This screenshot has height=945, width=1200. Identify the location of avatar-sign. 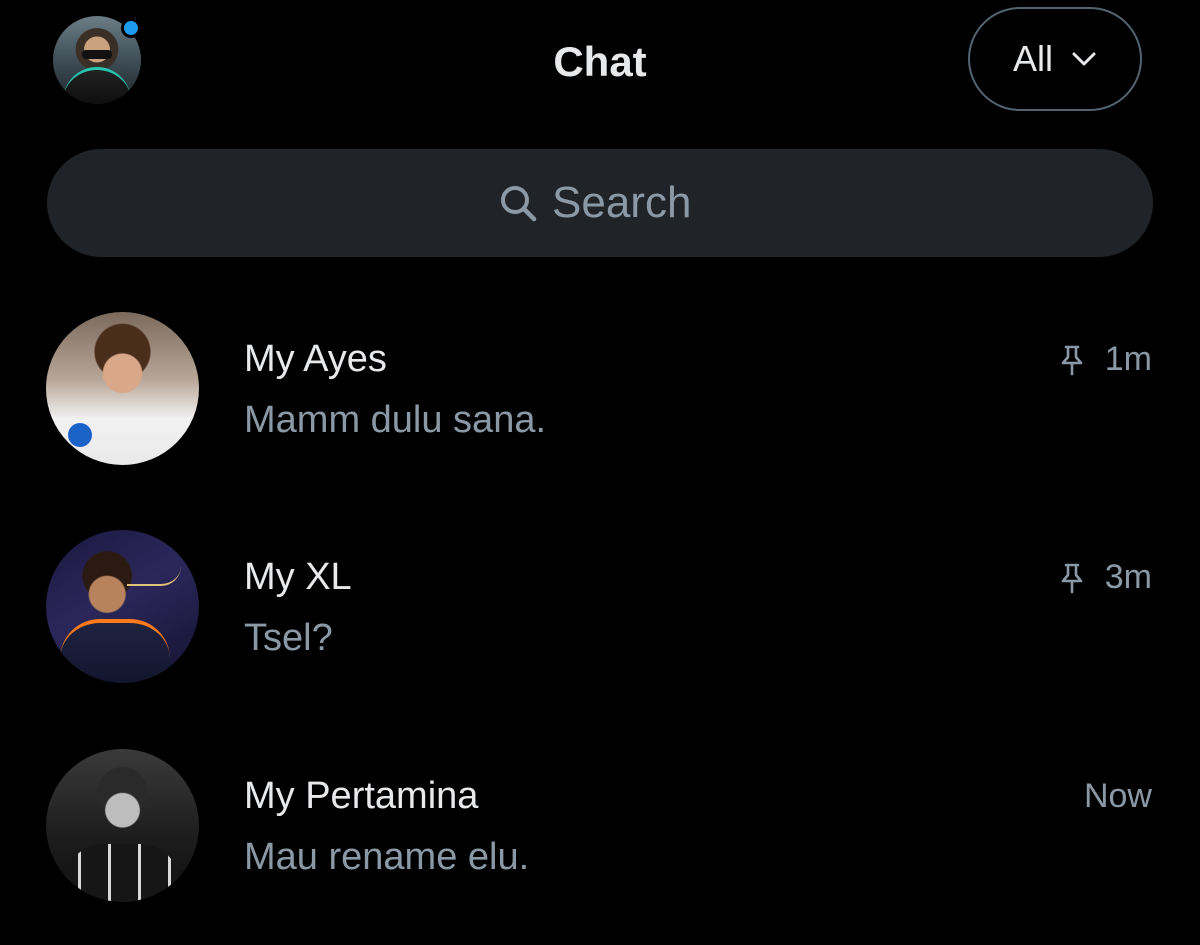
(154, 575).